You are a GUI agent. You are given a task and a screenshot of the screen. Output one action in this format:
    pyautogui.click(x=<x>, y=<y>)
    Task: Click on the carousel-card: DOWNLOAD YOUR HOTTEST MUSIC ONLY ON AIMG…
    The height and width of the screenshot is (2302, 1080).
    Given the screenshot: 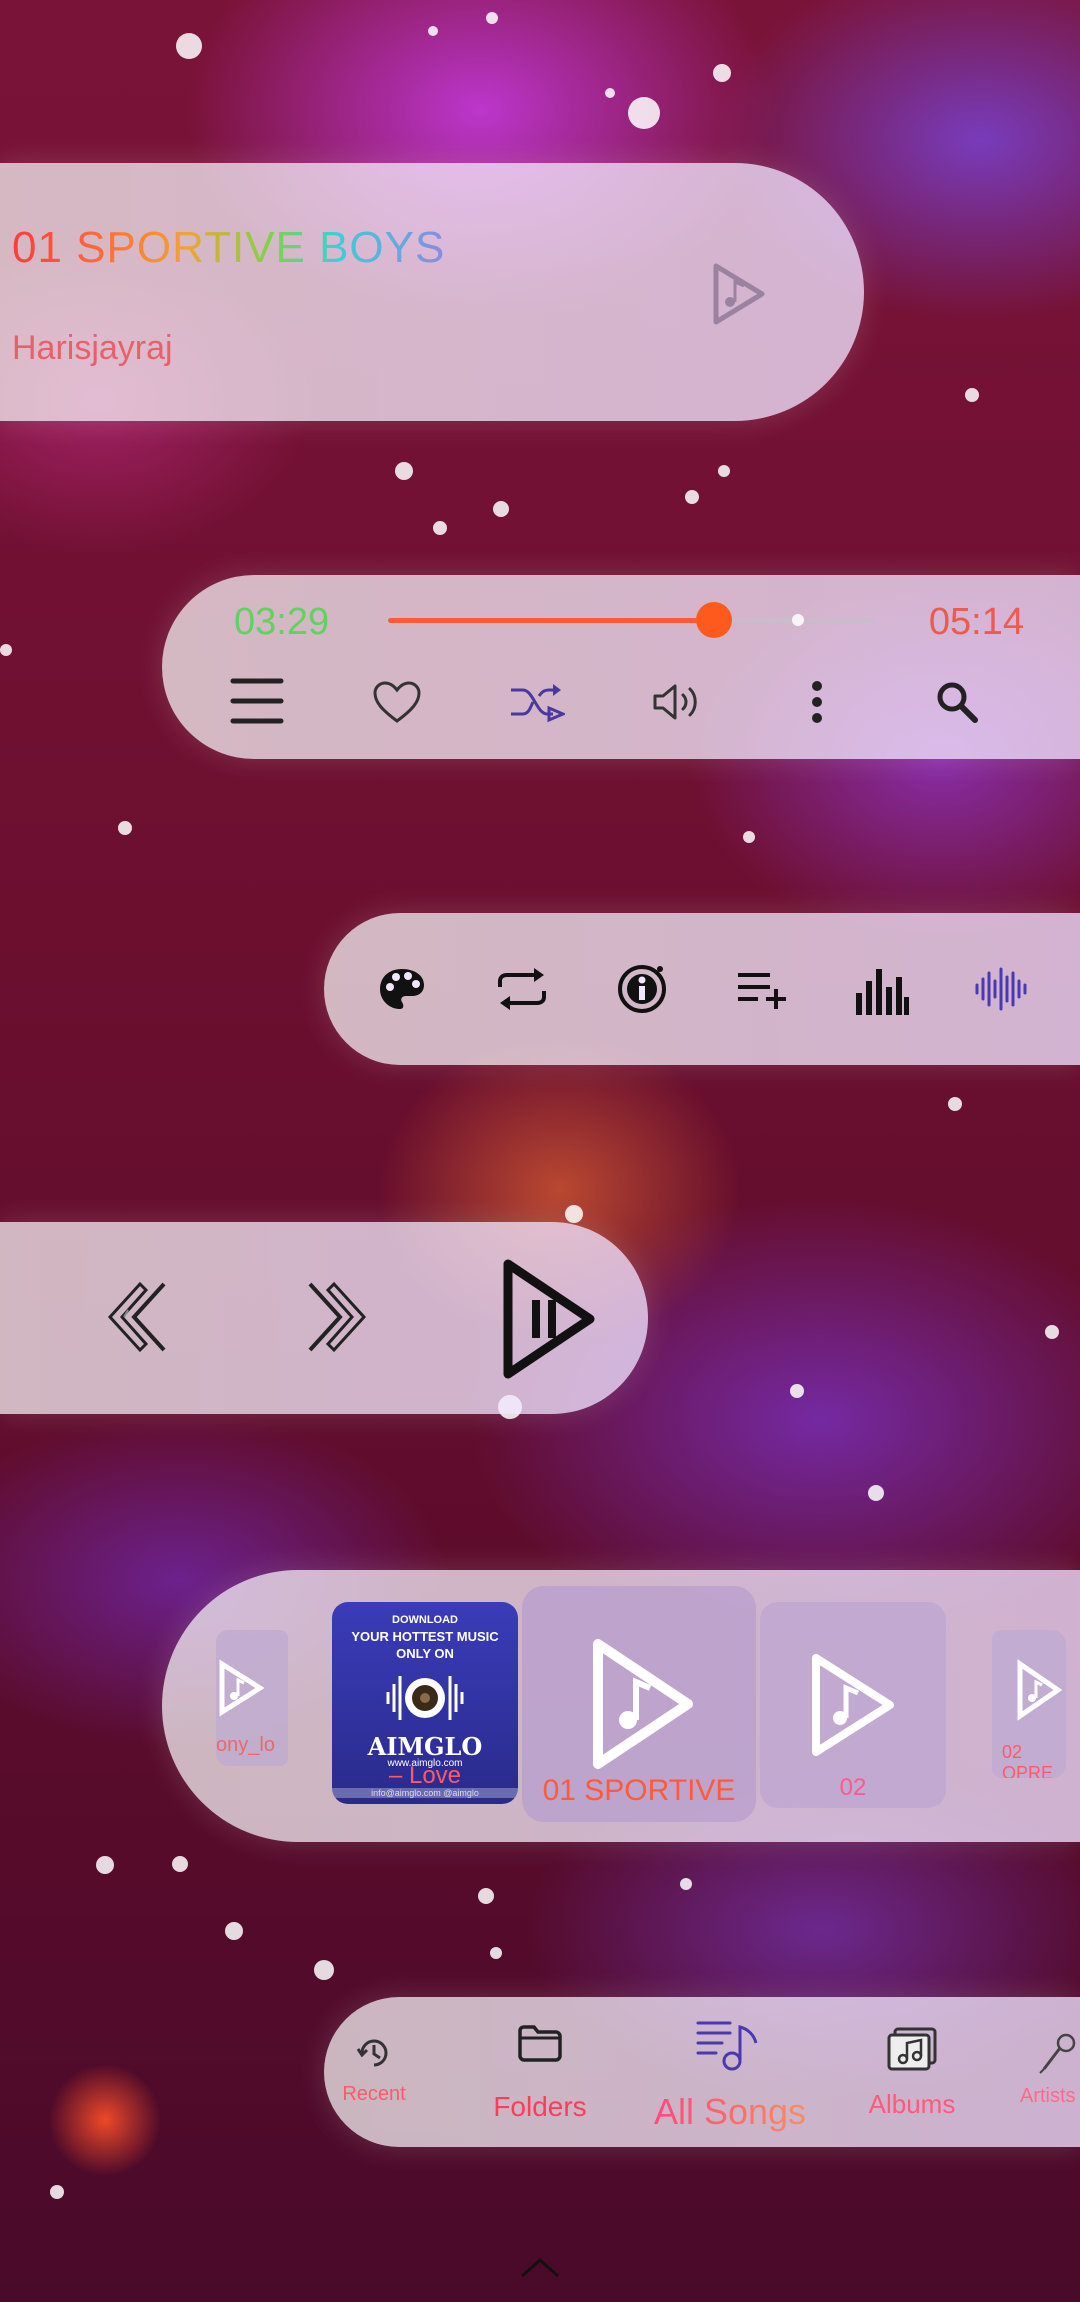 What is the action you would take?
    pyautogui.click(x=425, y=1703)
    